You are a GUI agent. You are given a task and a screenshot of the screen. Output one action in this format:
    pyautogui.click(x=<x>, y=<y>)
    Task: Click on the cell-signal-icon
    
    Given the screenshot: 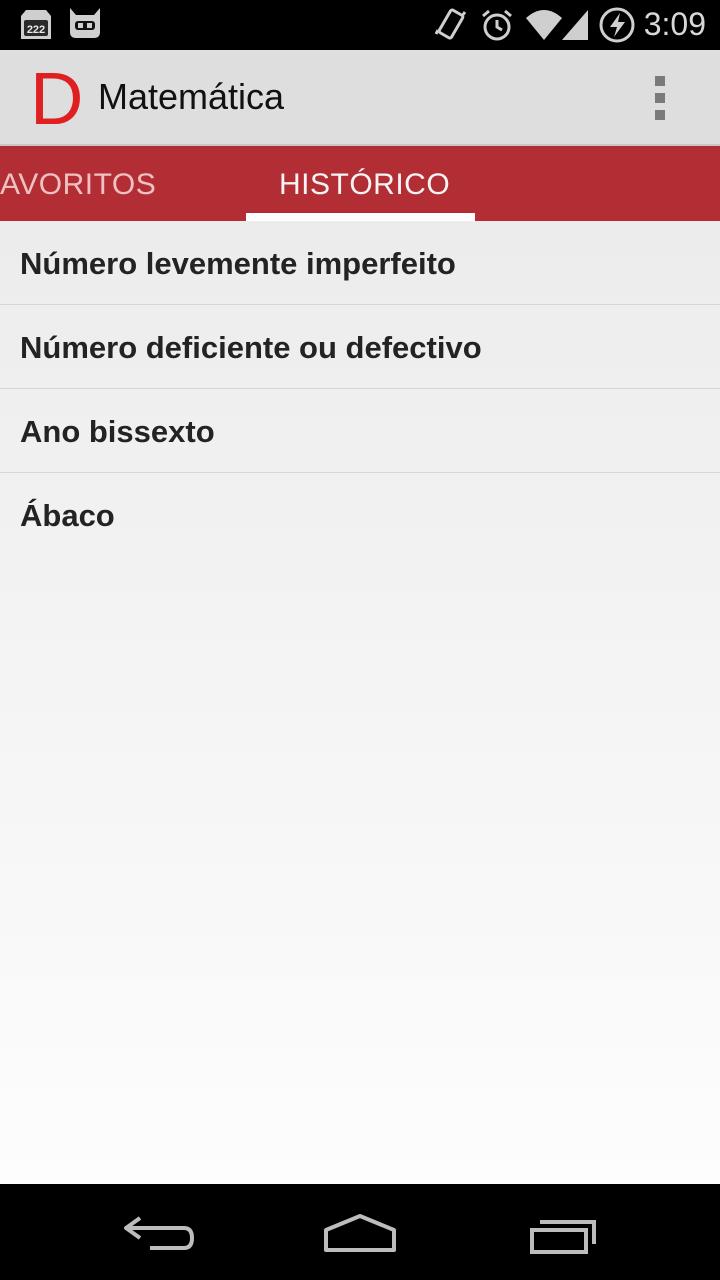 What is the action you would take?
    pyautogui.click(x=575, y=27)
    